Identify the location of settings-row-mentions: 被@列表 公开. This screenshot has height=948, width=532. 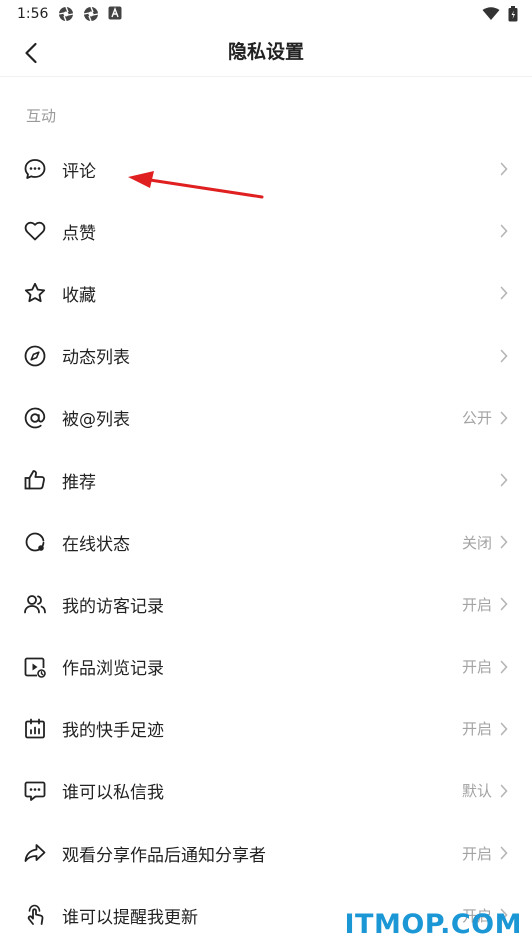
(266, 418).